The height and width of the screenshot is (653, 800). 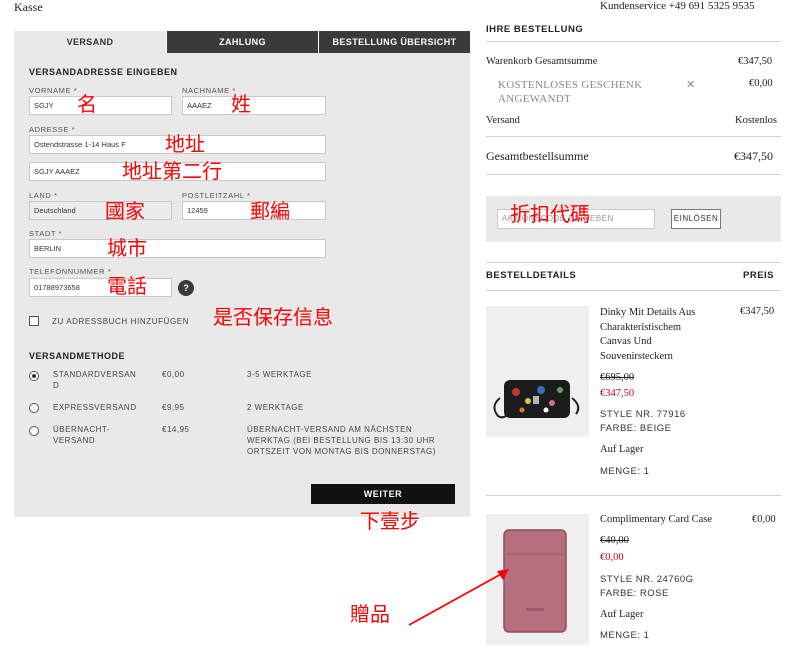 I want to click on standard-shipping-name: STANDARDVERSAN D, so click(x=95, y=380).